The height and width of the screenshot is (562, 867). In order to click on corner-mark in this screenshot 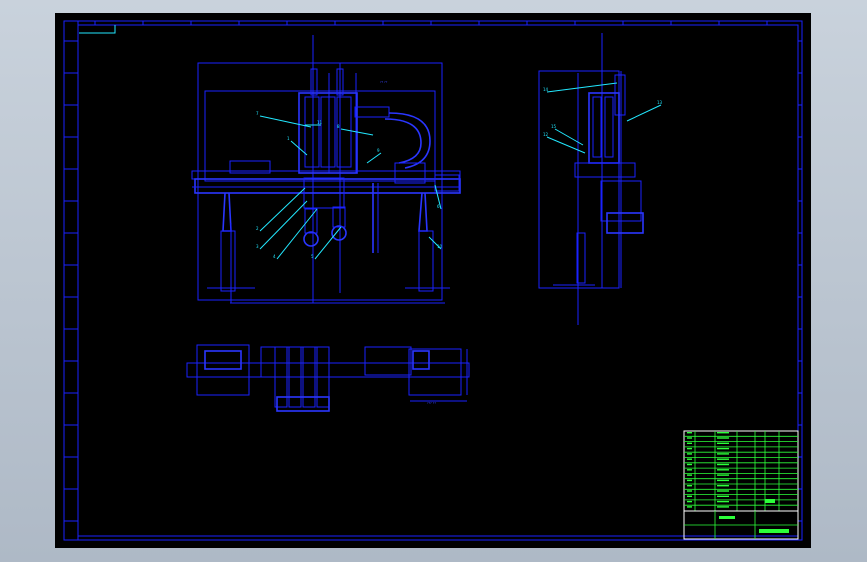, I will do `click(97, 29)`.